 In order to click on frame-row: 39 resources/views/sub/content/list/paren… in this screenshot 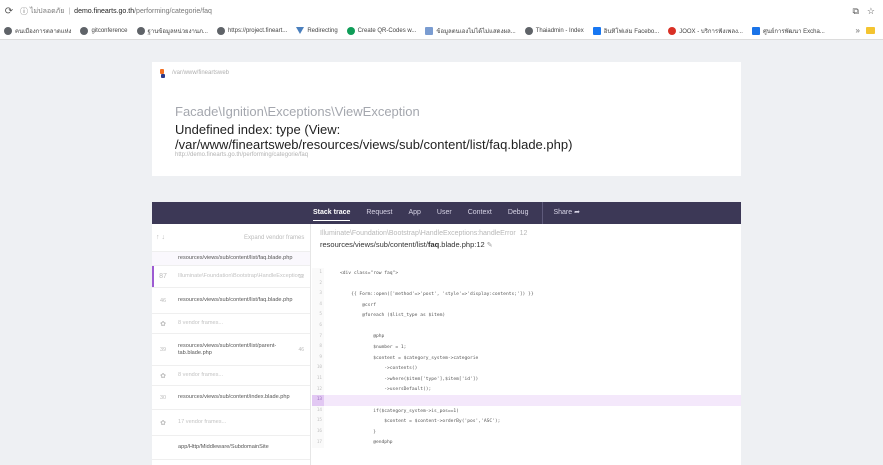, I will do `click(231, 350)`.